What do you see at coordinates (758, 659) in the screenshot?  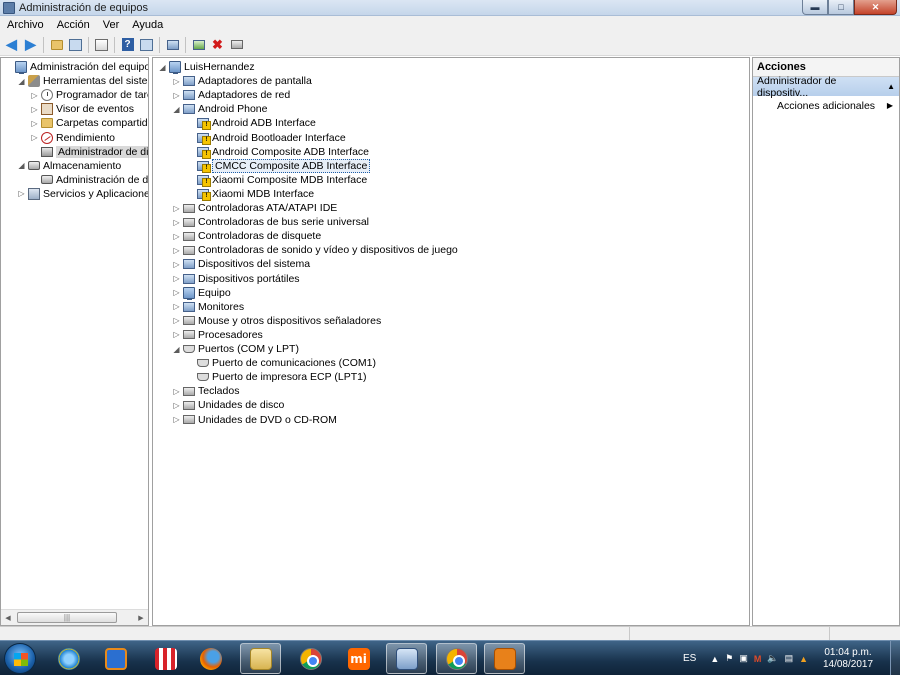 I see `antivirus-icon: M` at bounding box center [758, 659].